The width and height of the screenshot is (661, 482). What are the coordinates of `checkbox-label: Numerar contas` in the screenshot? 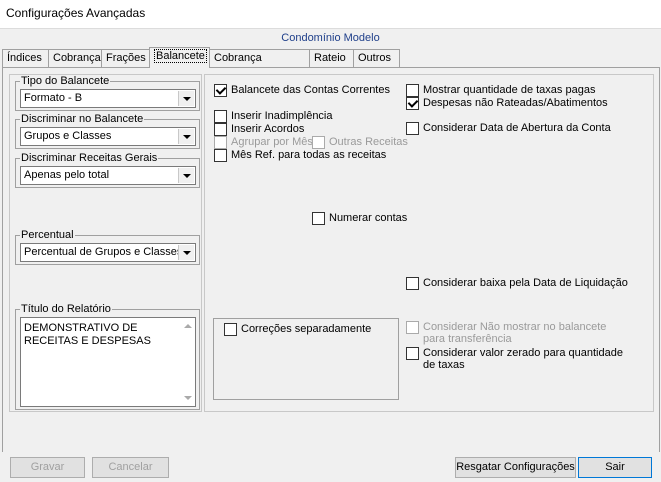 It's located at (368, 218).